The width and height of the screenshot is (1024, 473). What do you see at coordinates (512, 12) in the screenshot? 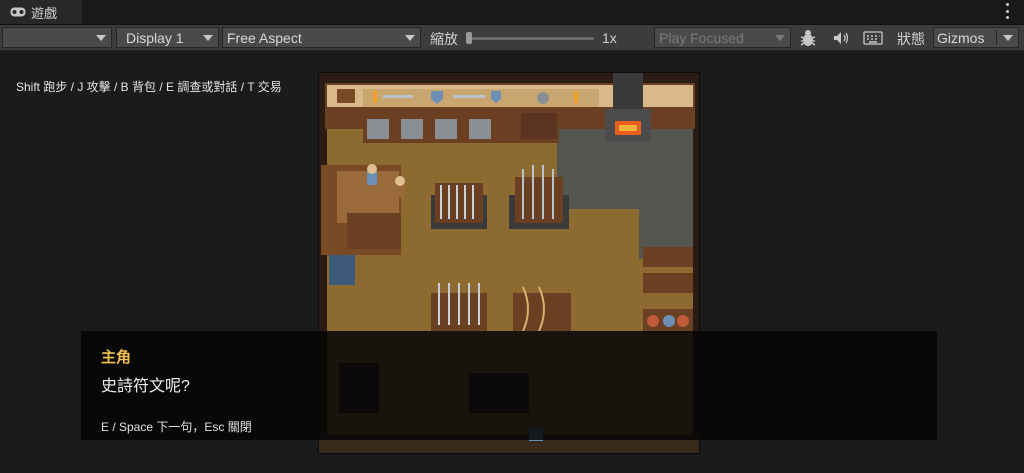
I see `tab-bar: 遊戲` at bounding box center [512, 12].